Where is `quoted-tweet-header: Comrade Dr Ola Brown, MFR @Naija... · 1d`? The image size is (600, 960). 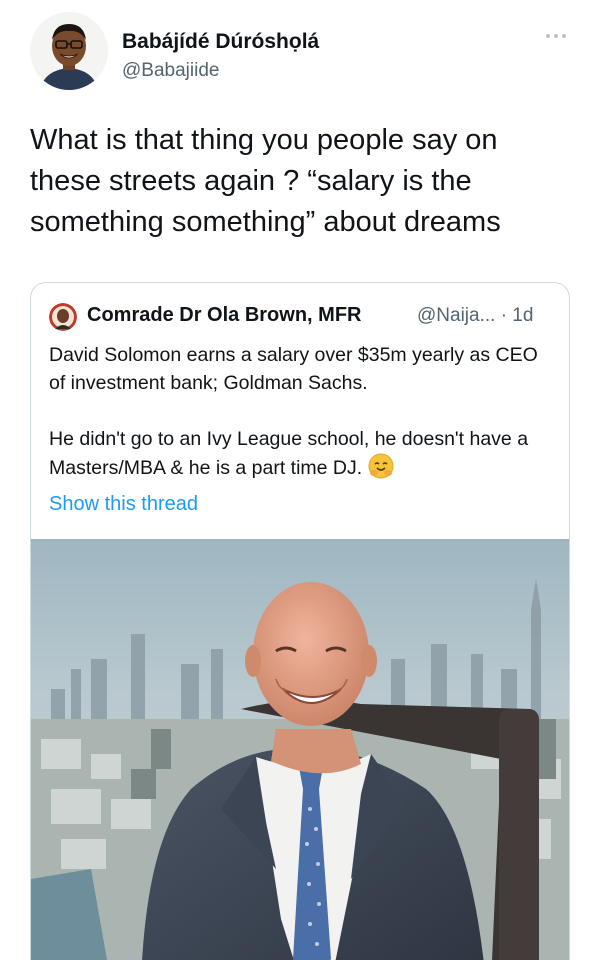
quoted-tweet-header: Comrade Dr Ola Brown, MFR @Naija... · 1d is located at coordinates (304, 316).